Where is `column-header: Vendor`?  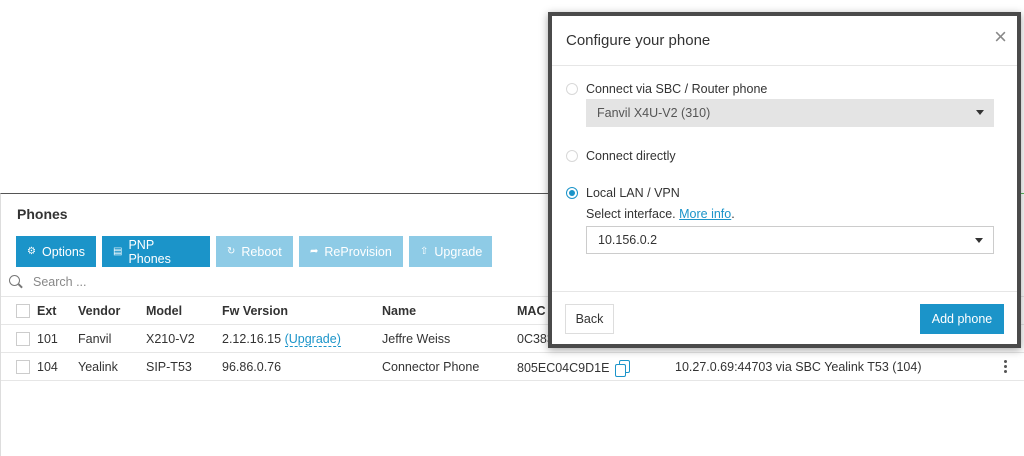
column-header: Vendor is located at coordinates (99, 311).